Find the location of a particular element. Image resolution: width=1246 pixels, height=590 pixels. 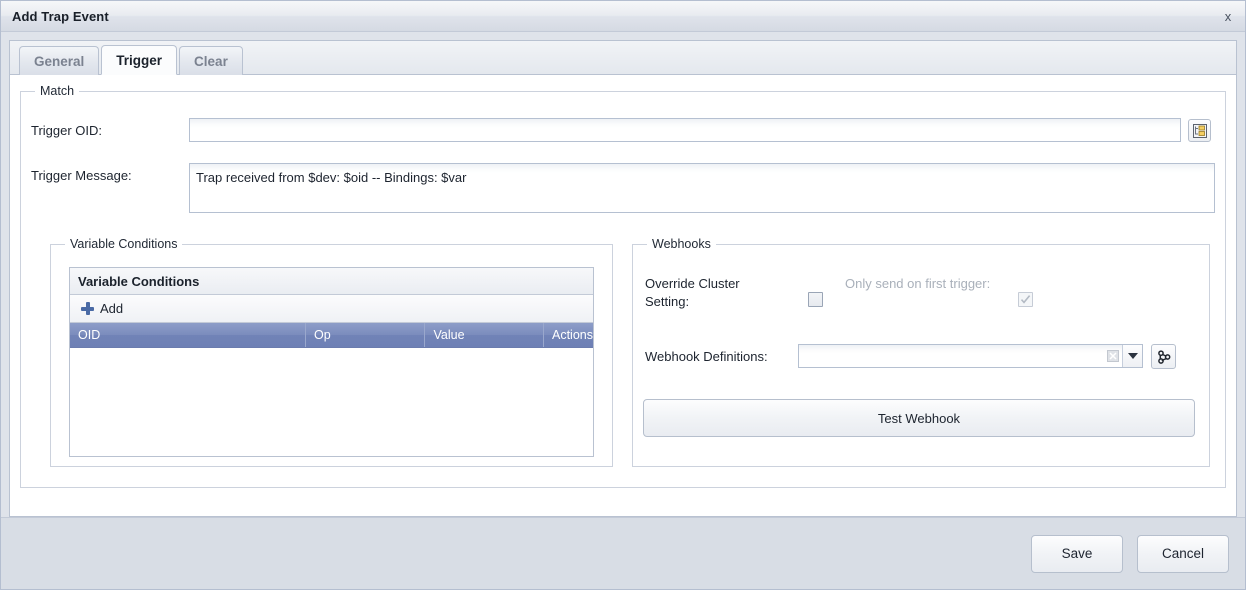

only-send-on-first-trigger-label: Only send on first trigger: is located at coordinates (918, 283).